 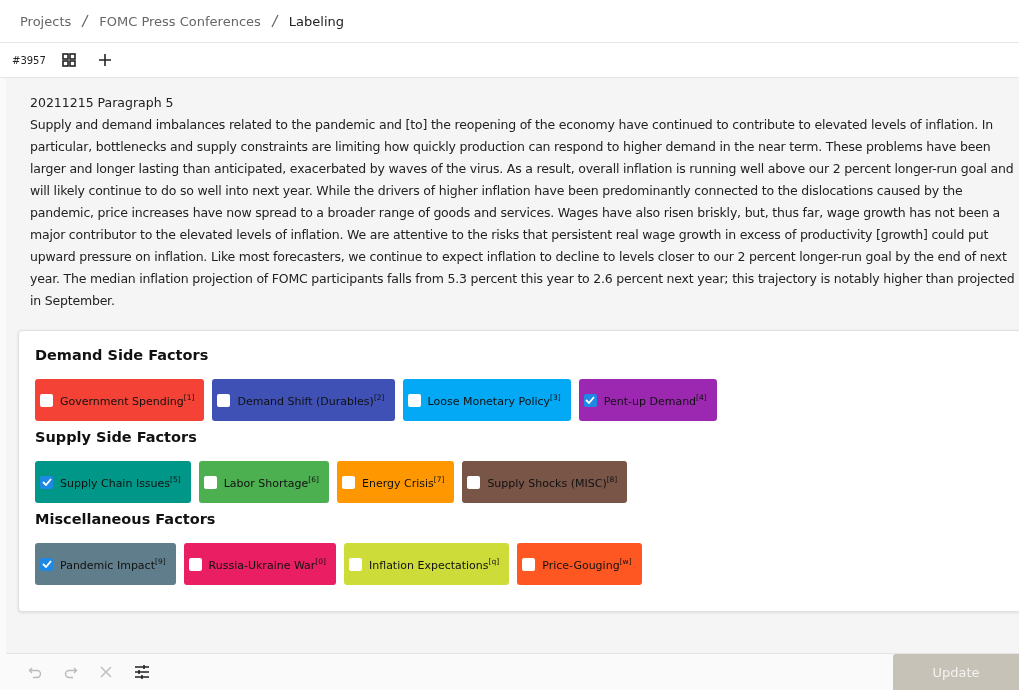 I want to click on label-choice: Loose Monetary Policy$^{[3]}$, so click(x=486, y=400).